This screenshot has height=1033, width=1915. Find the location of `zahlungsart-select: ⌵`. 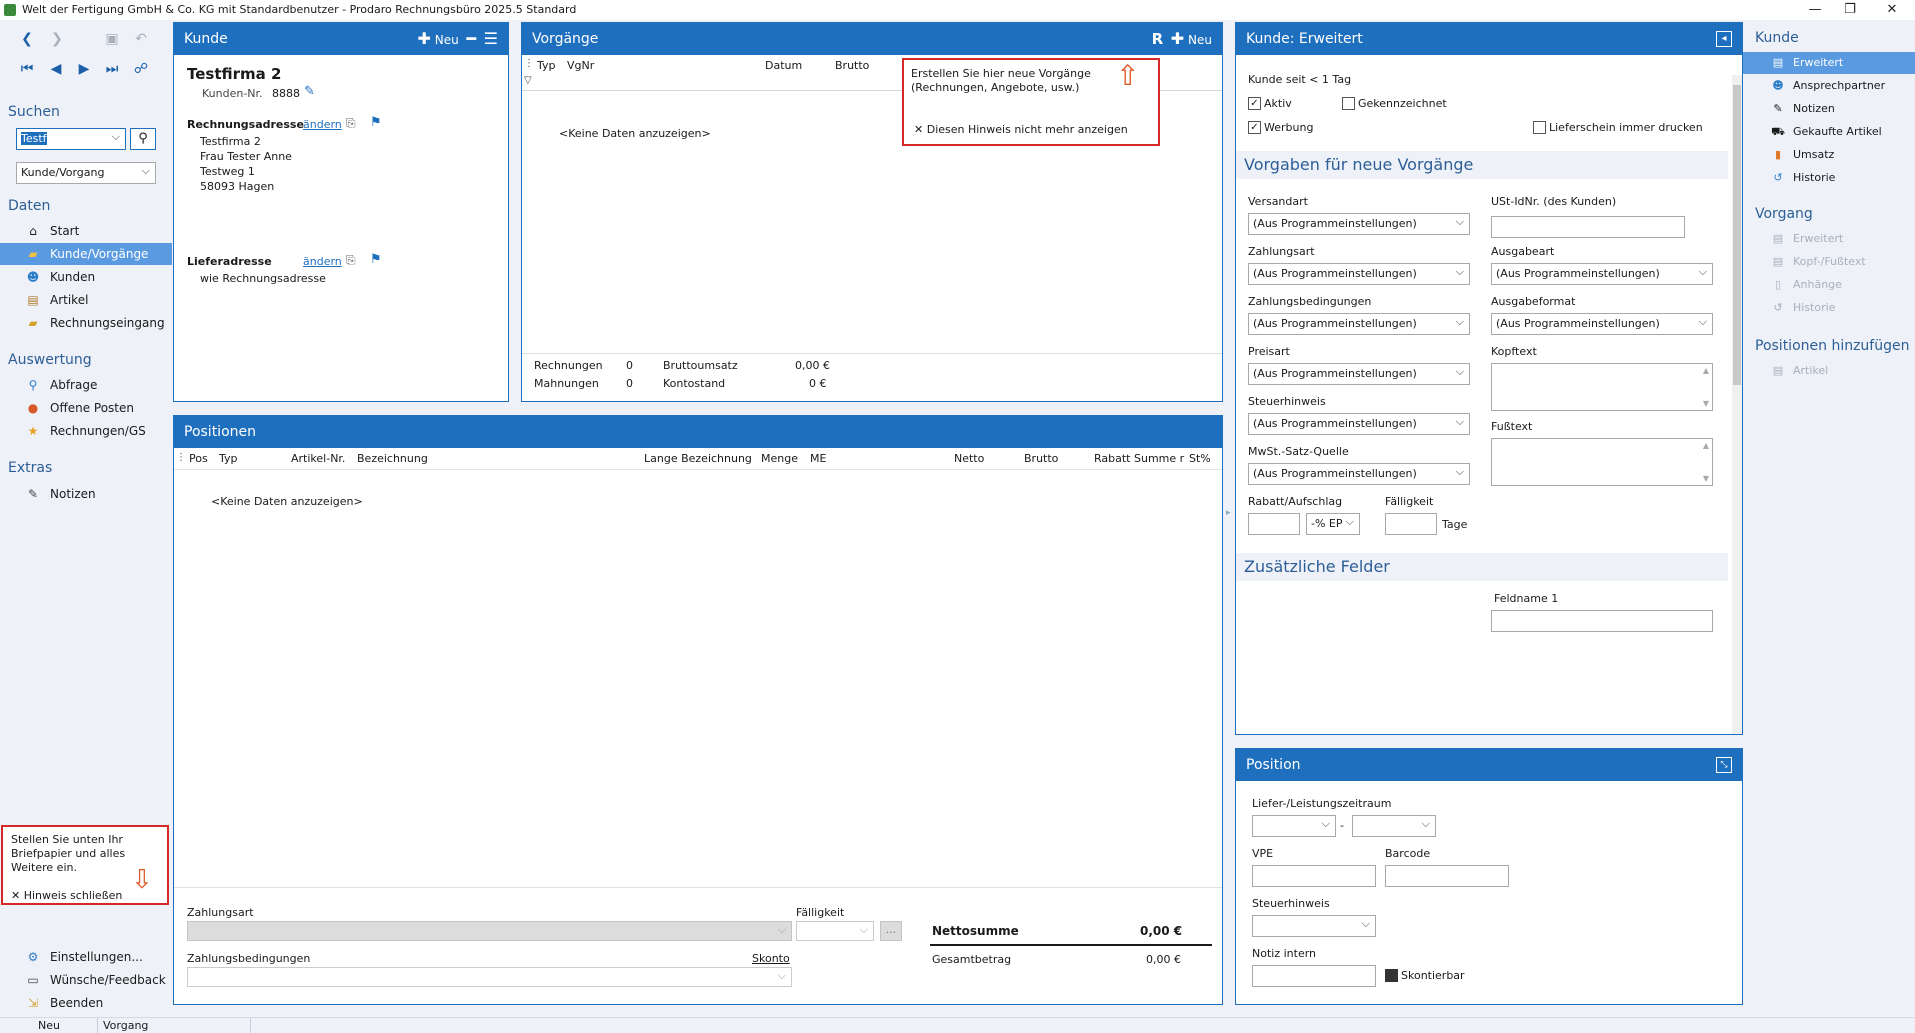

zahlungsart-select: ⌵ is located at coordinates (489, 931).